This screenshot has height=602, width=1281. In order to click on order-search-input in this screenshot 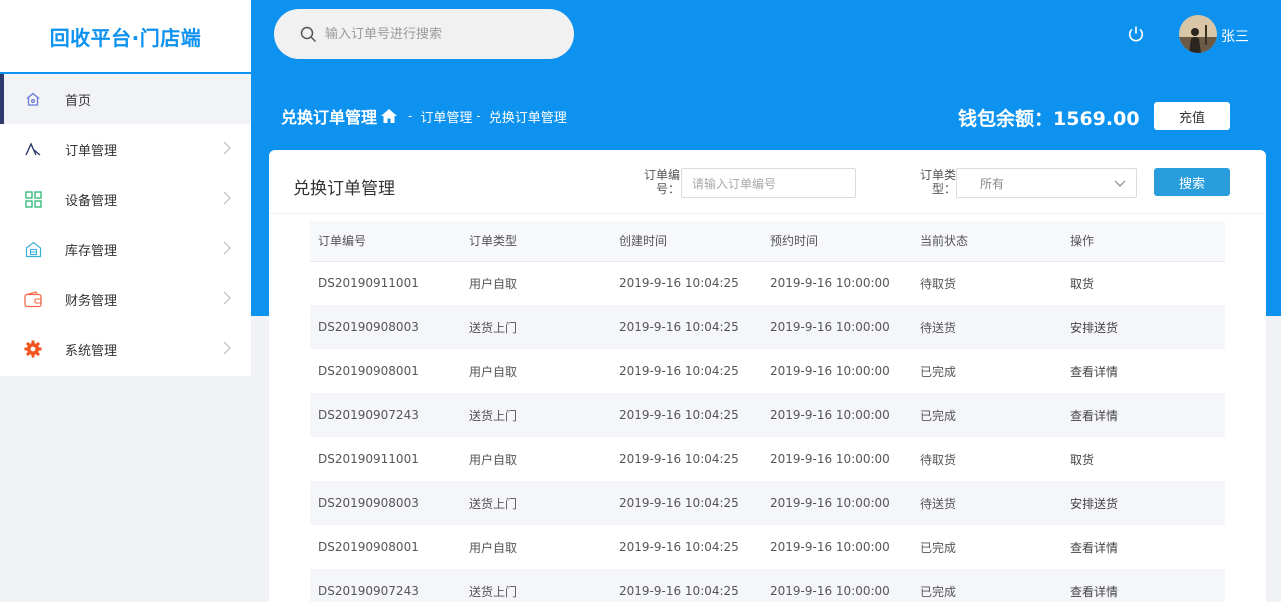, I will do `click(440, 34)`.